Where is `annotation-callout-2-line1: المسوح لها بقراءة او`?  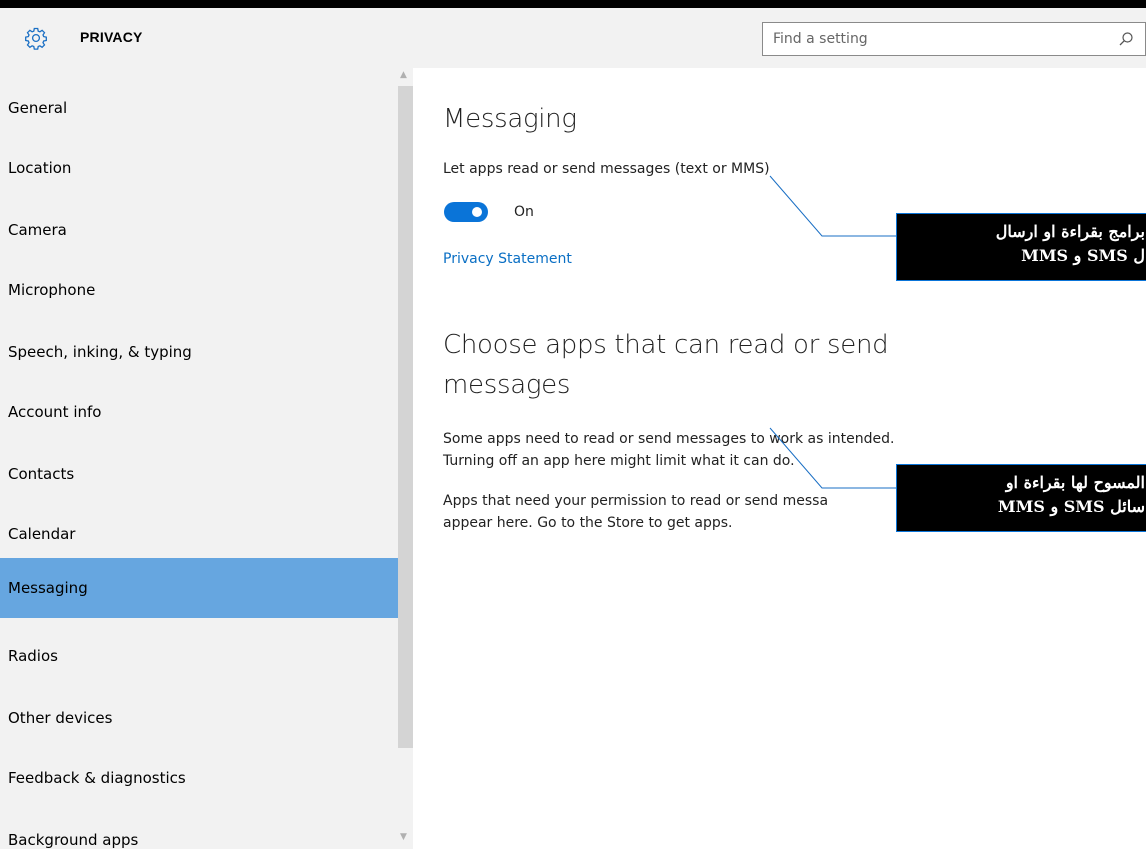 annotation-callout-2-line1: المسوح لها بقراءة او is located at coordinates (1075, 482).